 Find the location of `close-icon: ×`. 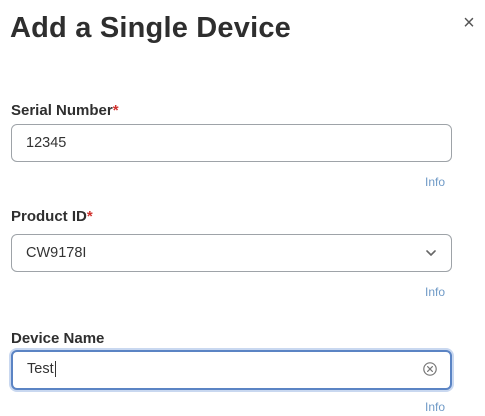

close-icon: × is located at coordinates (469, 23).